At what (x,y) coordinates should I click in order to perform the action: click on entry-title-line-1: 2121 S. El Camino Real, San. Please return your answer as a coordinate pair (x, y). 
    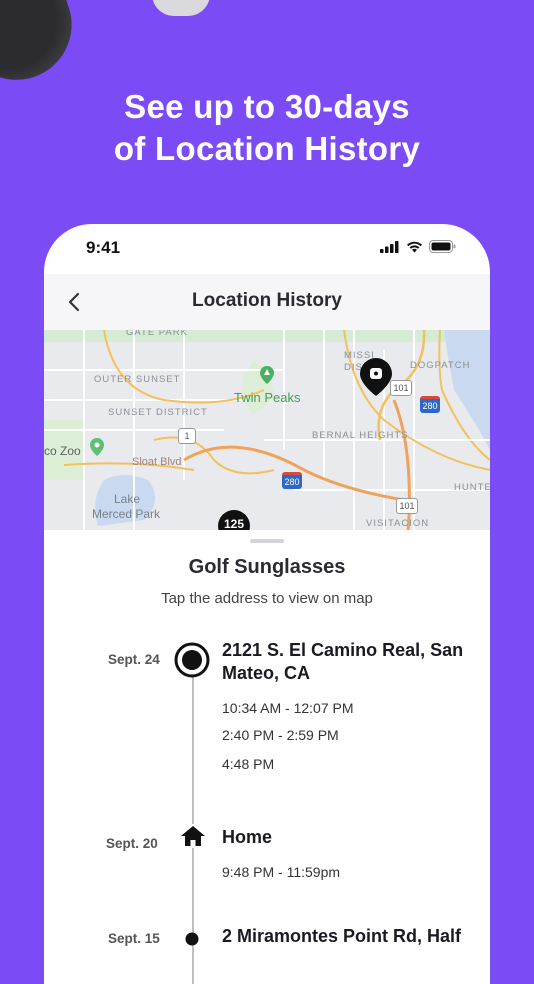
    Looking at the image, I should click on (343, 650).